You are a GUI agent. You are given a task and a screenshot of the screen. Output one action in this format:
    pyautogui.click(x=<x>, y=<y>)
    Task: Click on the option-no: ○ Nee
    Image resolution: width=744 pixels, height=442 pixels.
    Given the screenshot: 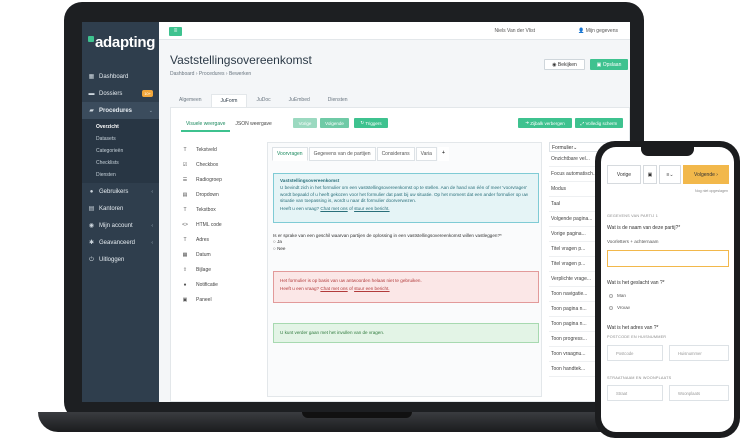 What is the action you would take?
    pyautogui.click(x=406, y=249)
    